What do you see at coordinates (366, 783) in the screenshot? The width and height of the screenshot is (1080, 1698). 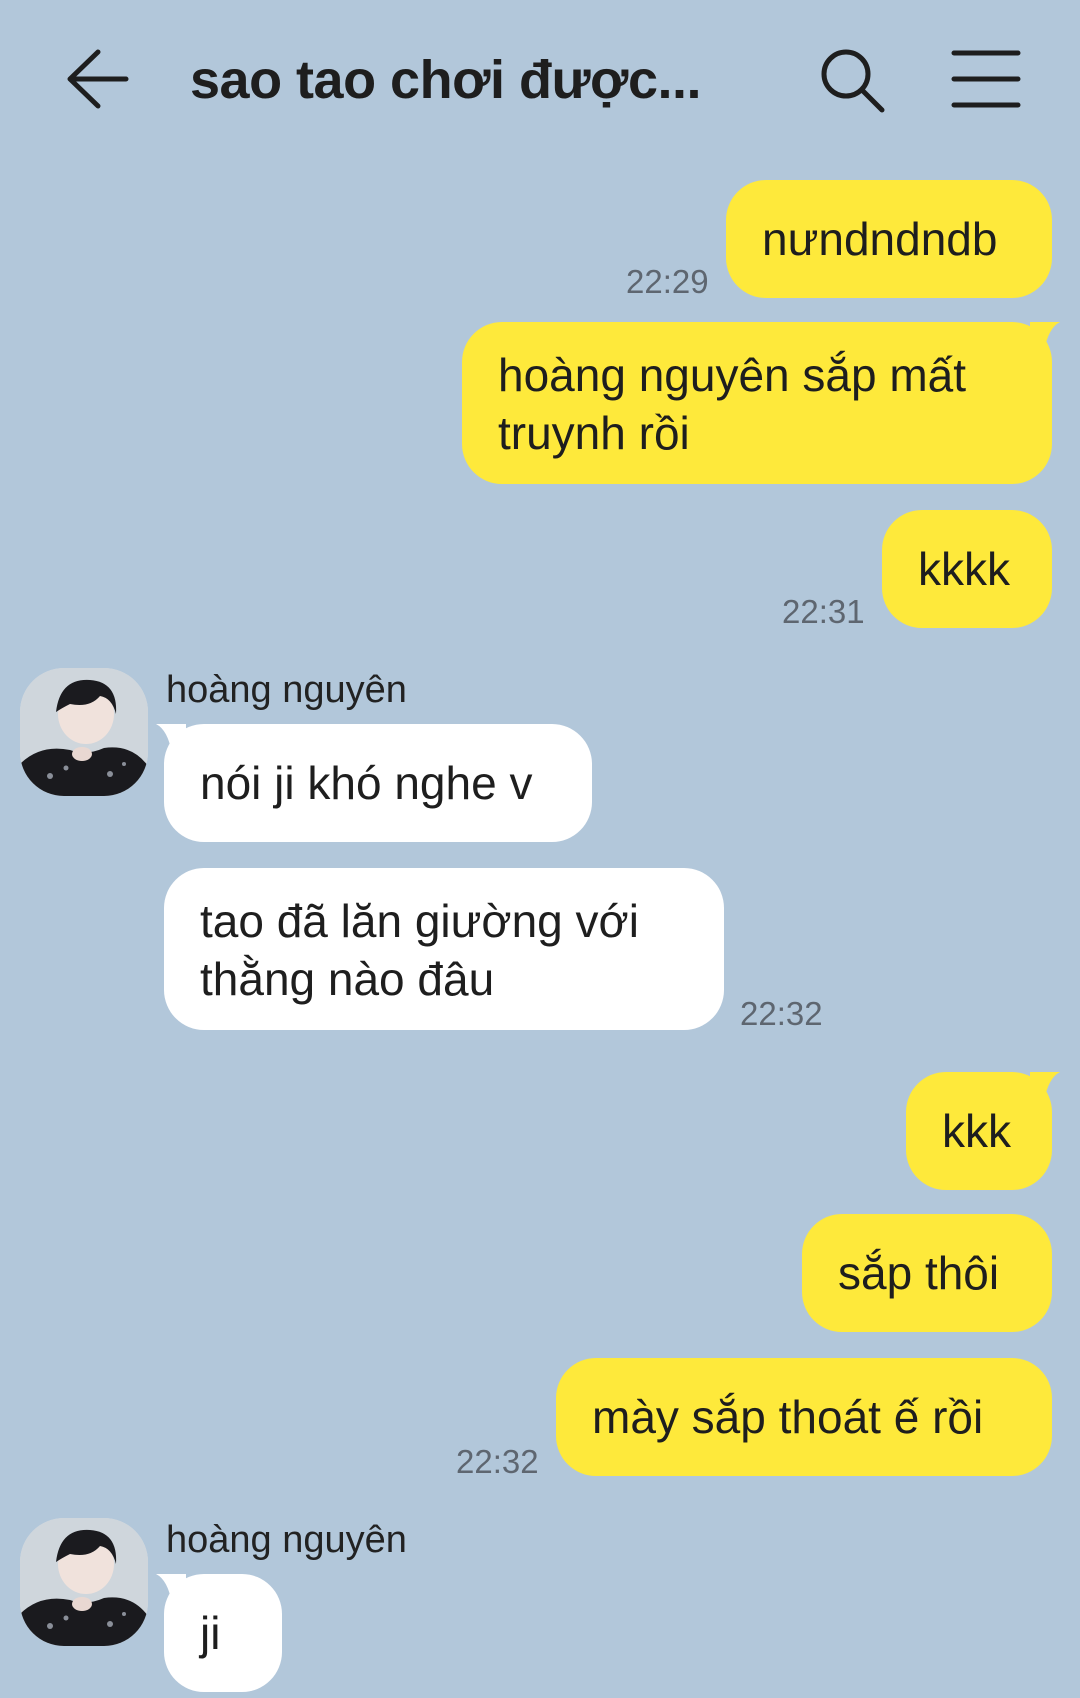 I see `message-text: nói ji khó nghe v` at bounding box center [366, 783].